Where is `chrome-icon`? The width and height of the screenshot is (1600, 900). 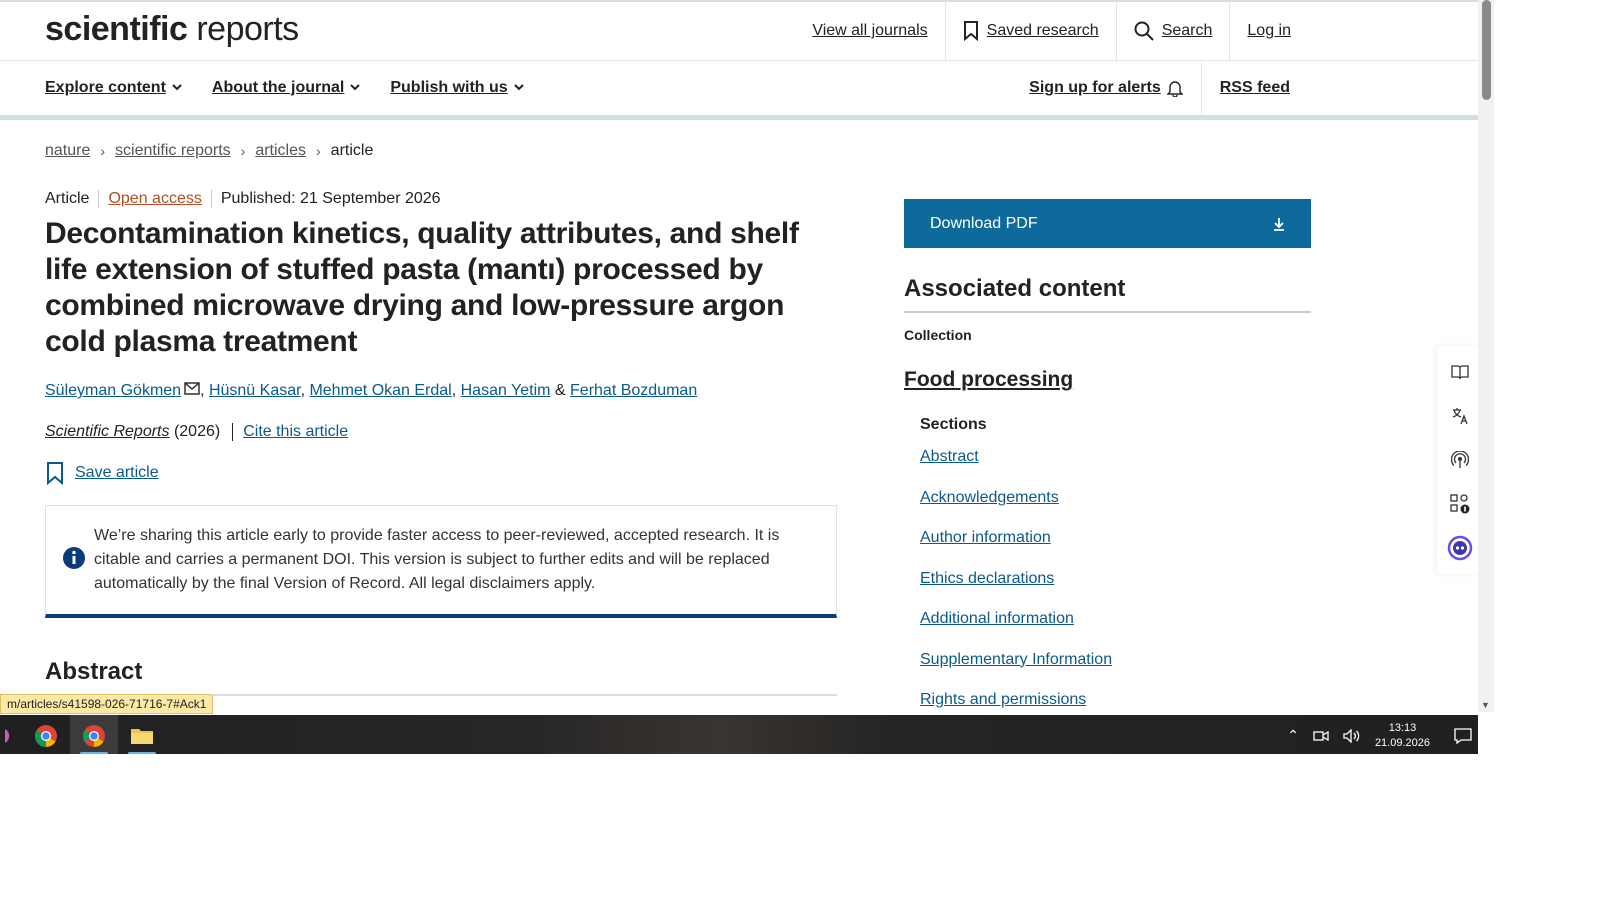
chrome-icon is located at coordinates (46, 734).